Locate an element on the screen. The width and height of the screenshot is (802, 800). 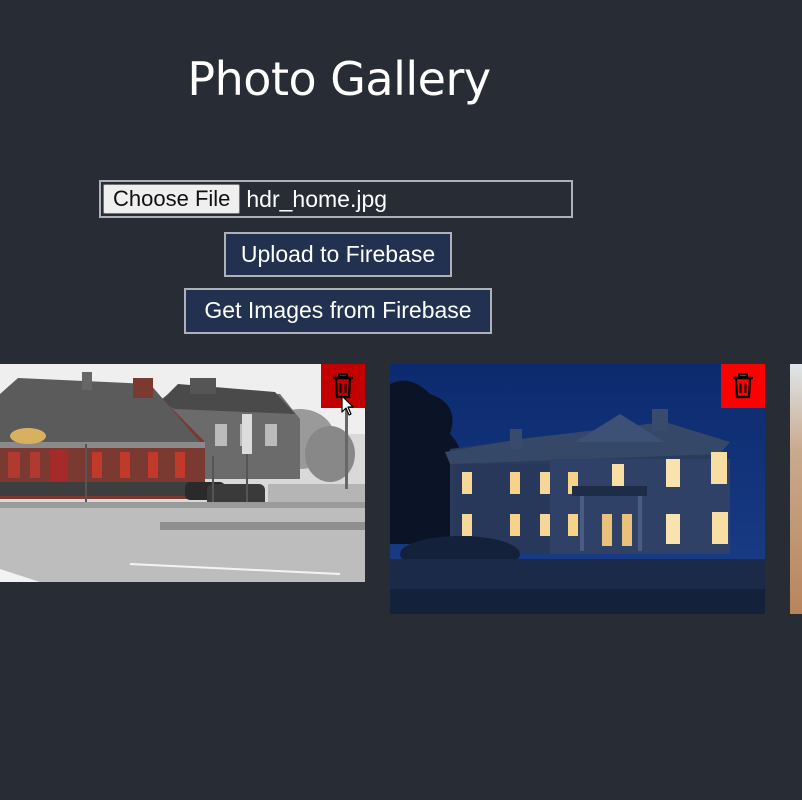
choose-file-button: Choose File is located at coordinates (172, 199).